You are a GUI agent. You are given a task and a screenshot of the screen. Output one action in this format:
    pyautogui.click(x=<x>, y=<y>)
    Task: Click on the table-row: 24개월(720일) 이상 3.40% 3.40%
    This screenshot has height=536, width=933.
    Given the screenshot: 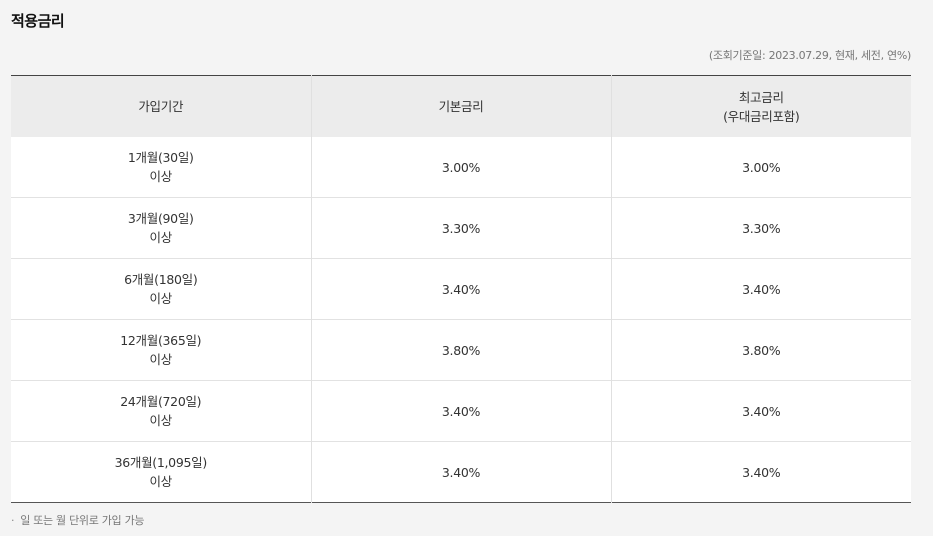 What is the action you would take?
    pyautogui.click(x=461, y=411)
    